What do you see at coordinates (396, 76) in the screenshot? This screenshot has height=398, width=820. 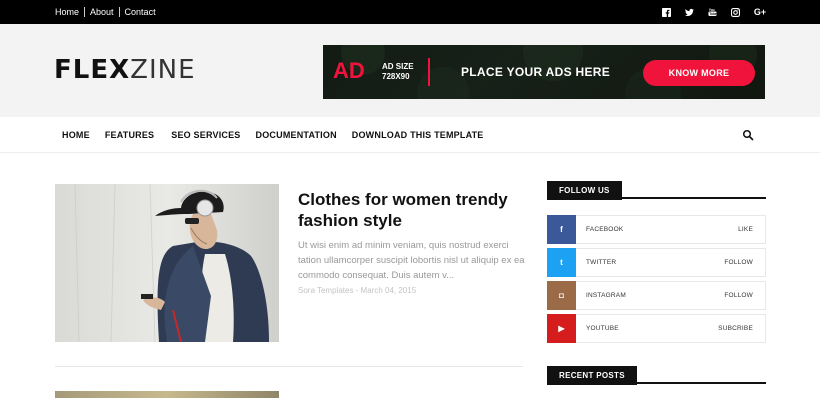 I see `ad-size-line2: 728X90` at bounding box center [396, 76].